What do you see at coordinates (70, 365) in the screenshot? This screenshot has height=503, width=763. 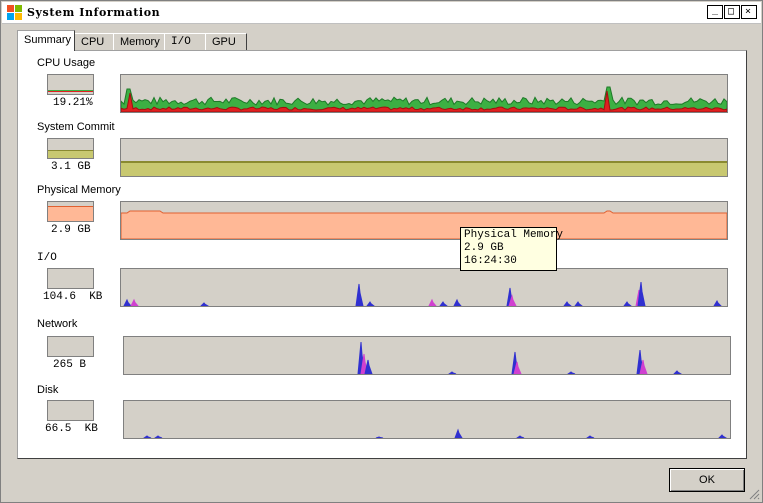 I see `network-value: 265 B` at bounding box center [70, 365].